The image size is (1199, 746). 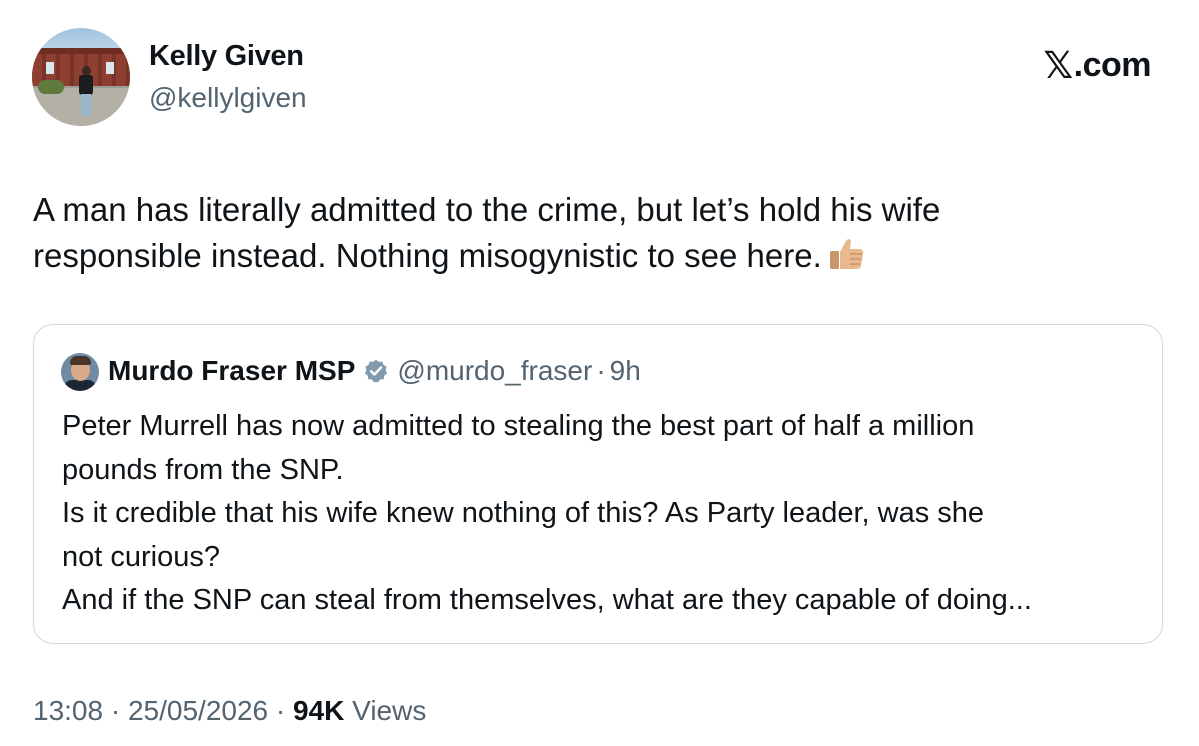 I want to click on quoted-tweet-time: 9h, so click(x=625, y=371).